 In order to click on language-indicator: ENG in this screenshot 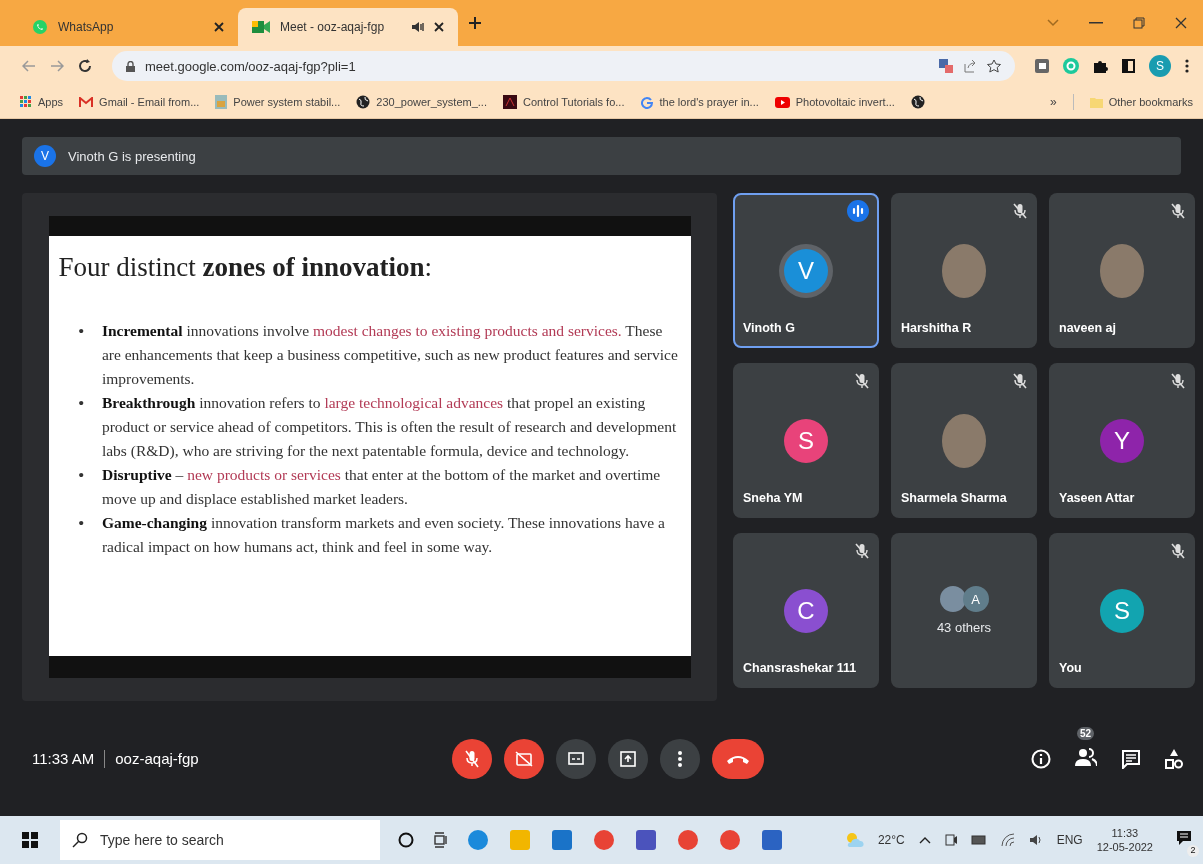, I will do `click(1069, 840)`.